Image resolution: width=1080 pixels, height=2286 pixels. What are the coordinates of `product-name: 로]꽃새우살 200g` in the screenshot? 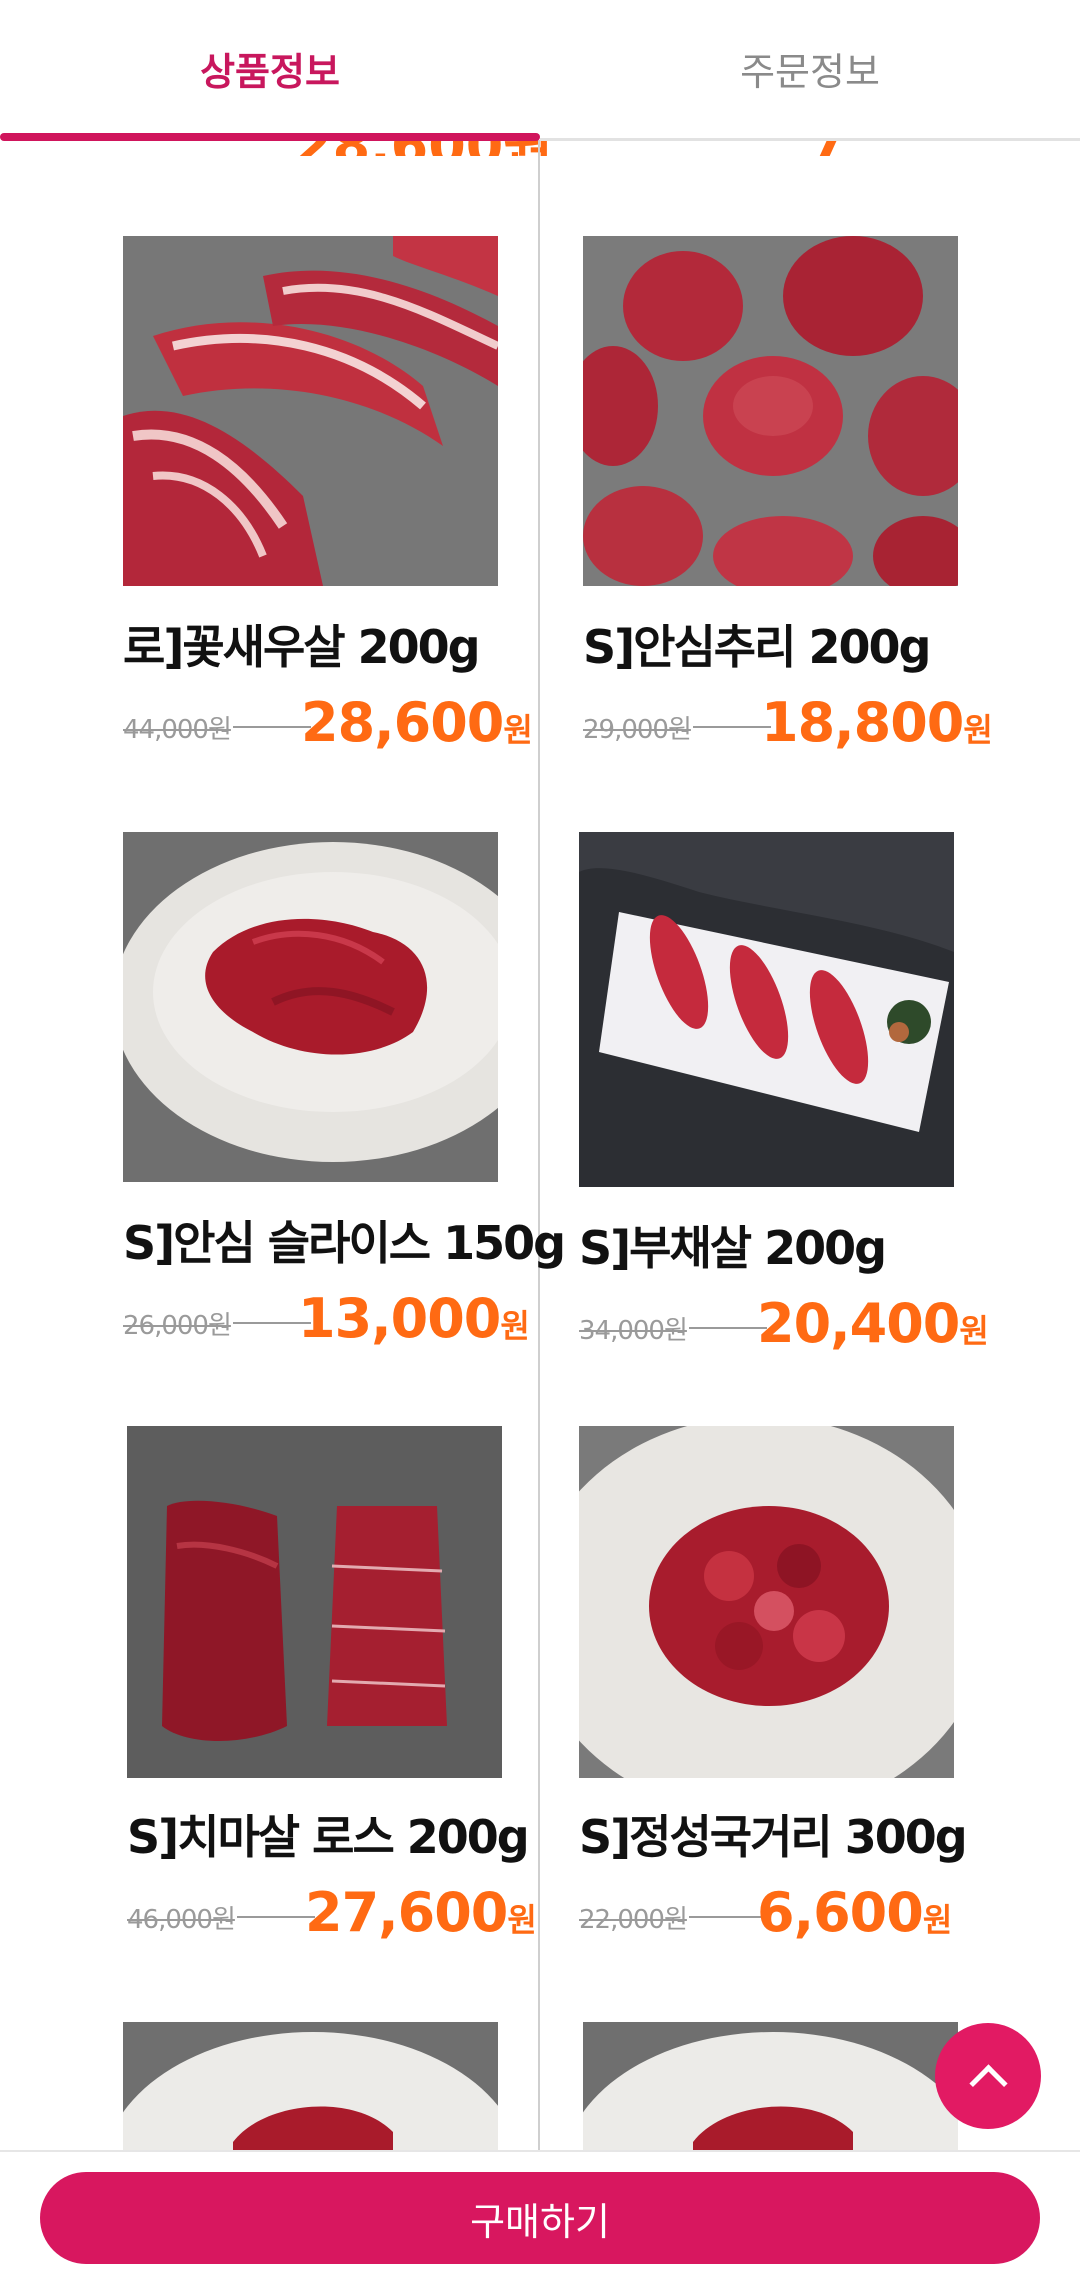 It's located at (302, 647).